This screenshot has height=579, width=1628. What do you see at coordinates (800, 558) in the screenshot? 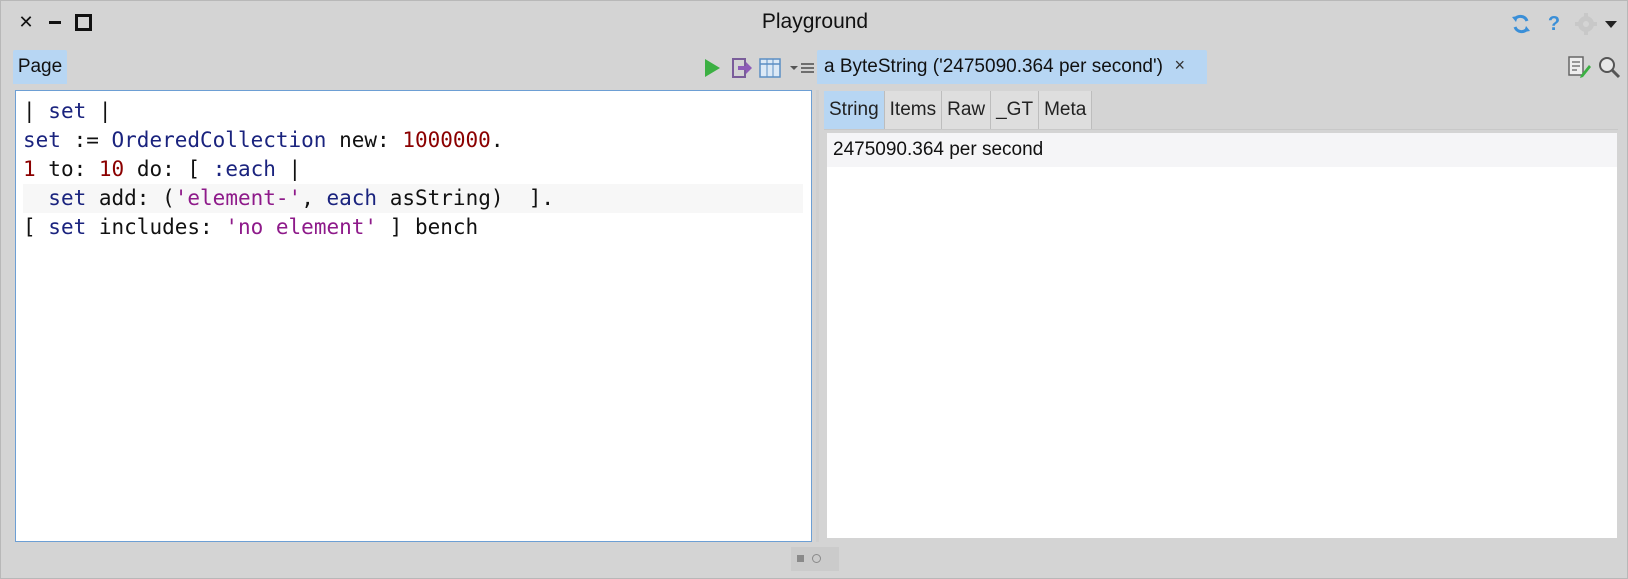
I see `pager-dot-active` at bounding box center [800, 558].